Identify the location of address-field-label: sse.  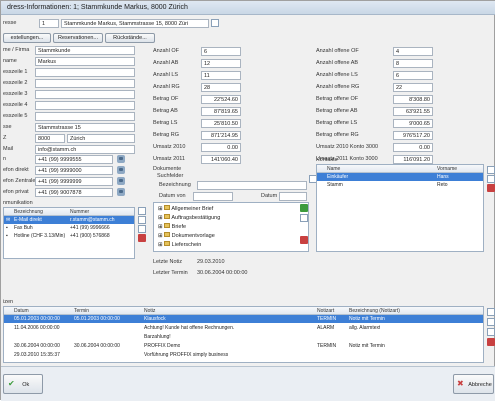
(7, 127).